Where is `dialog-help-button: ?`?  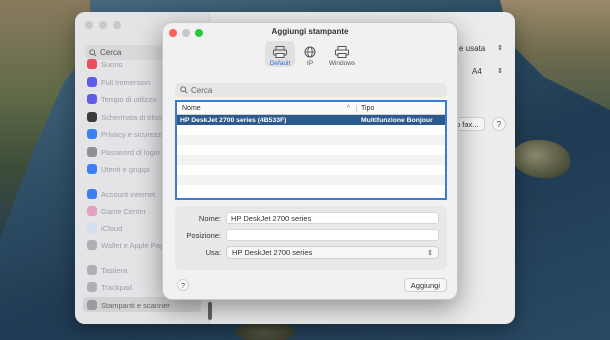
dialog-help-button: ? is located at coordinates (183, 285).